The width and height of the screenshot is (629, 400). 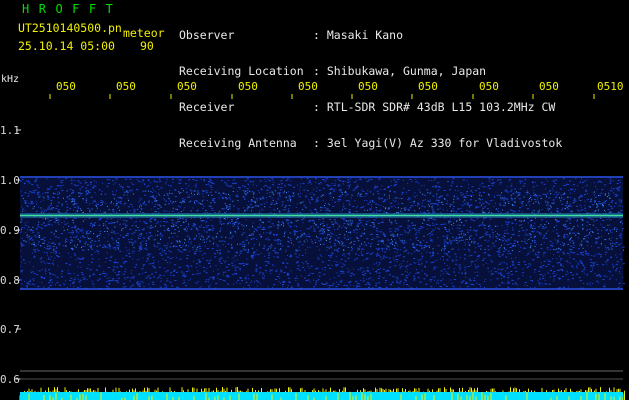 I want to click on info-label-receiver: Receiver, so click(x=207, y=107).